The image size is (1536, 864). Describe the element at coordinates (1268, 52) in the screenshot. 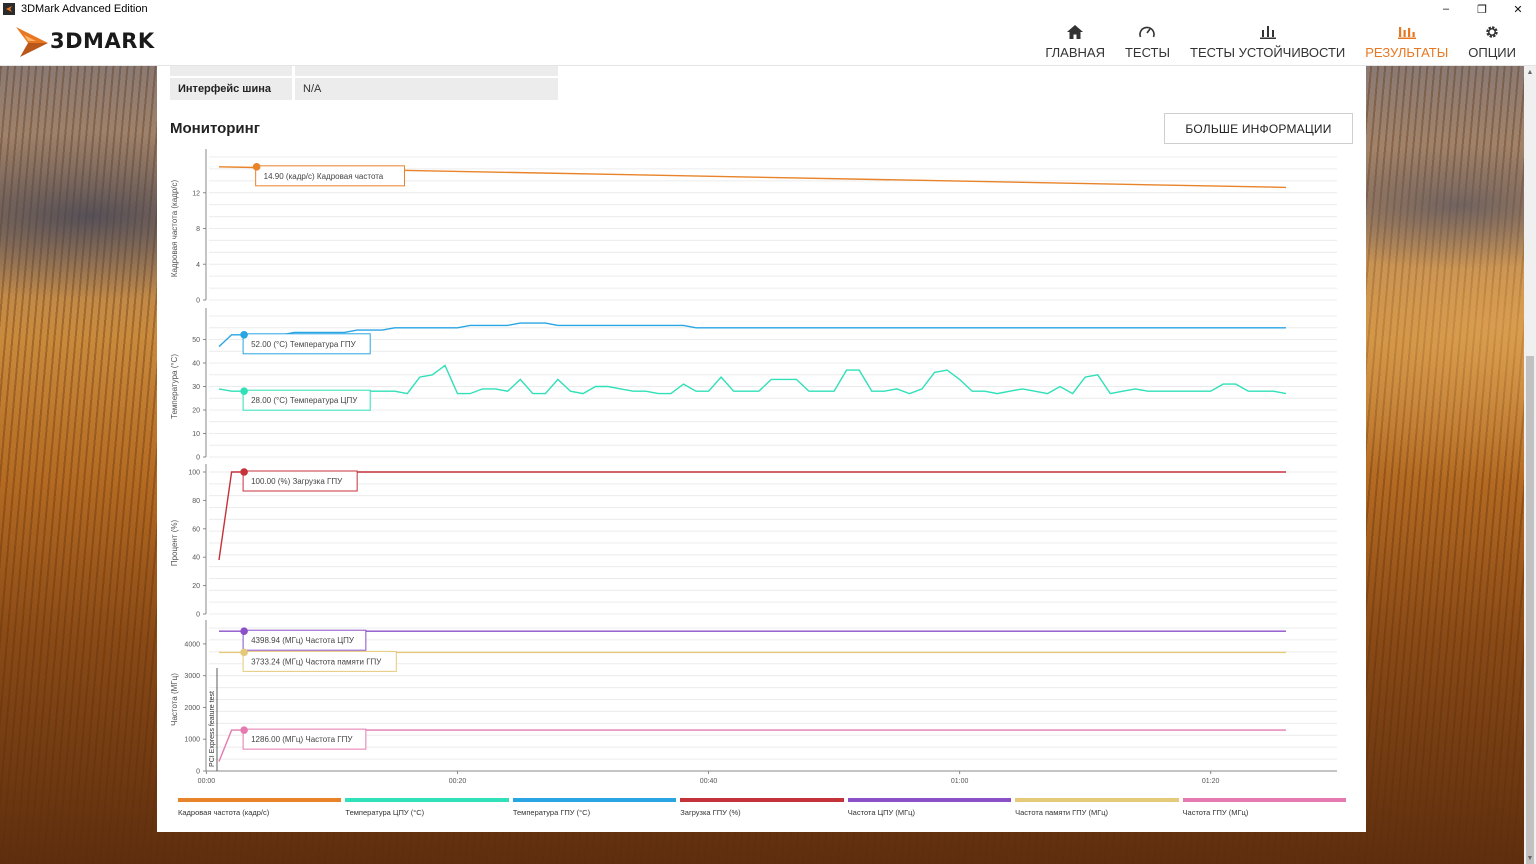

I see `nav-stress-tests-label: ТЕСТЫ УСТОЙЧИВОСТИ` at that location.